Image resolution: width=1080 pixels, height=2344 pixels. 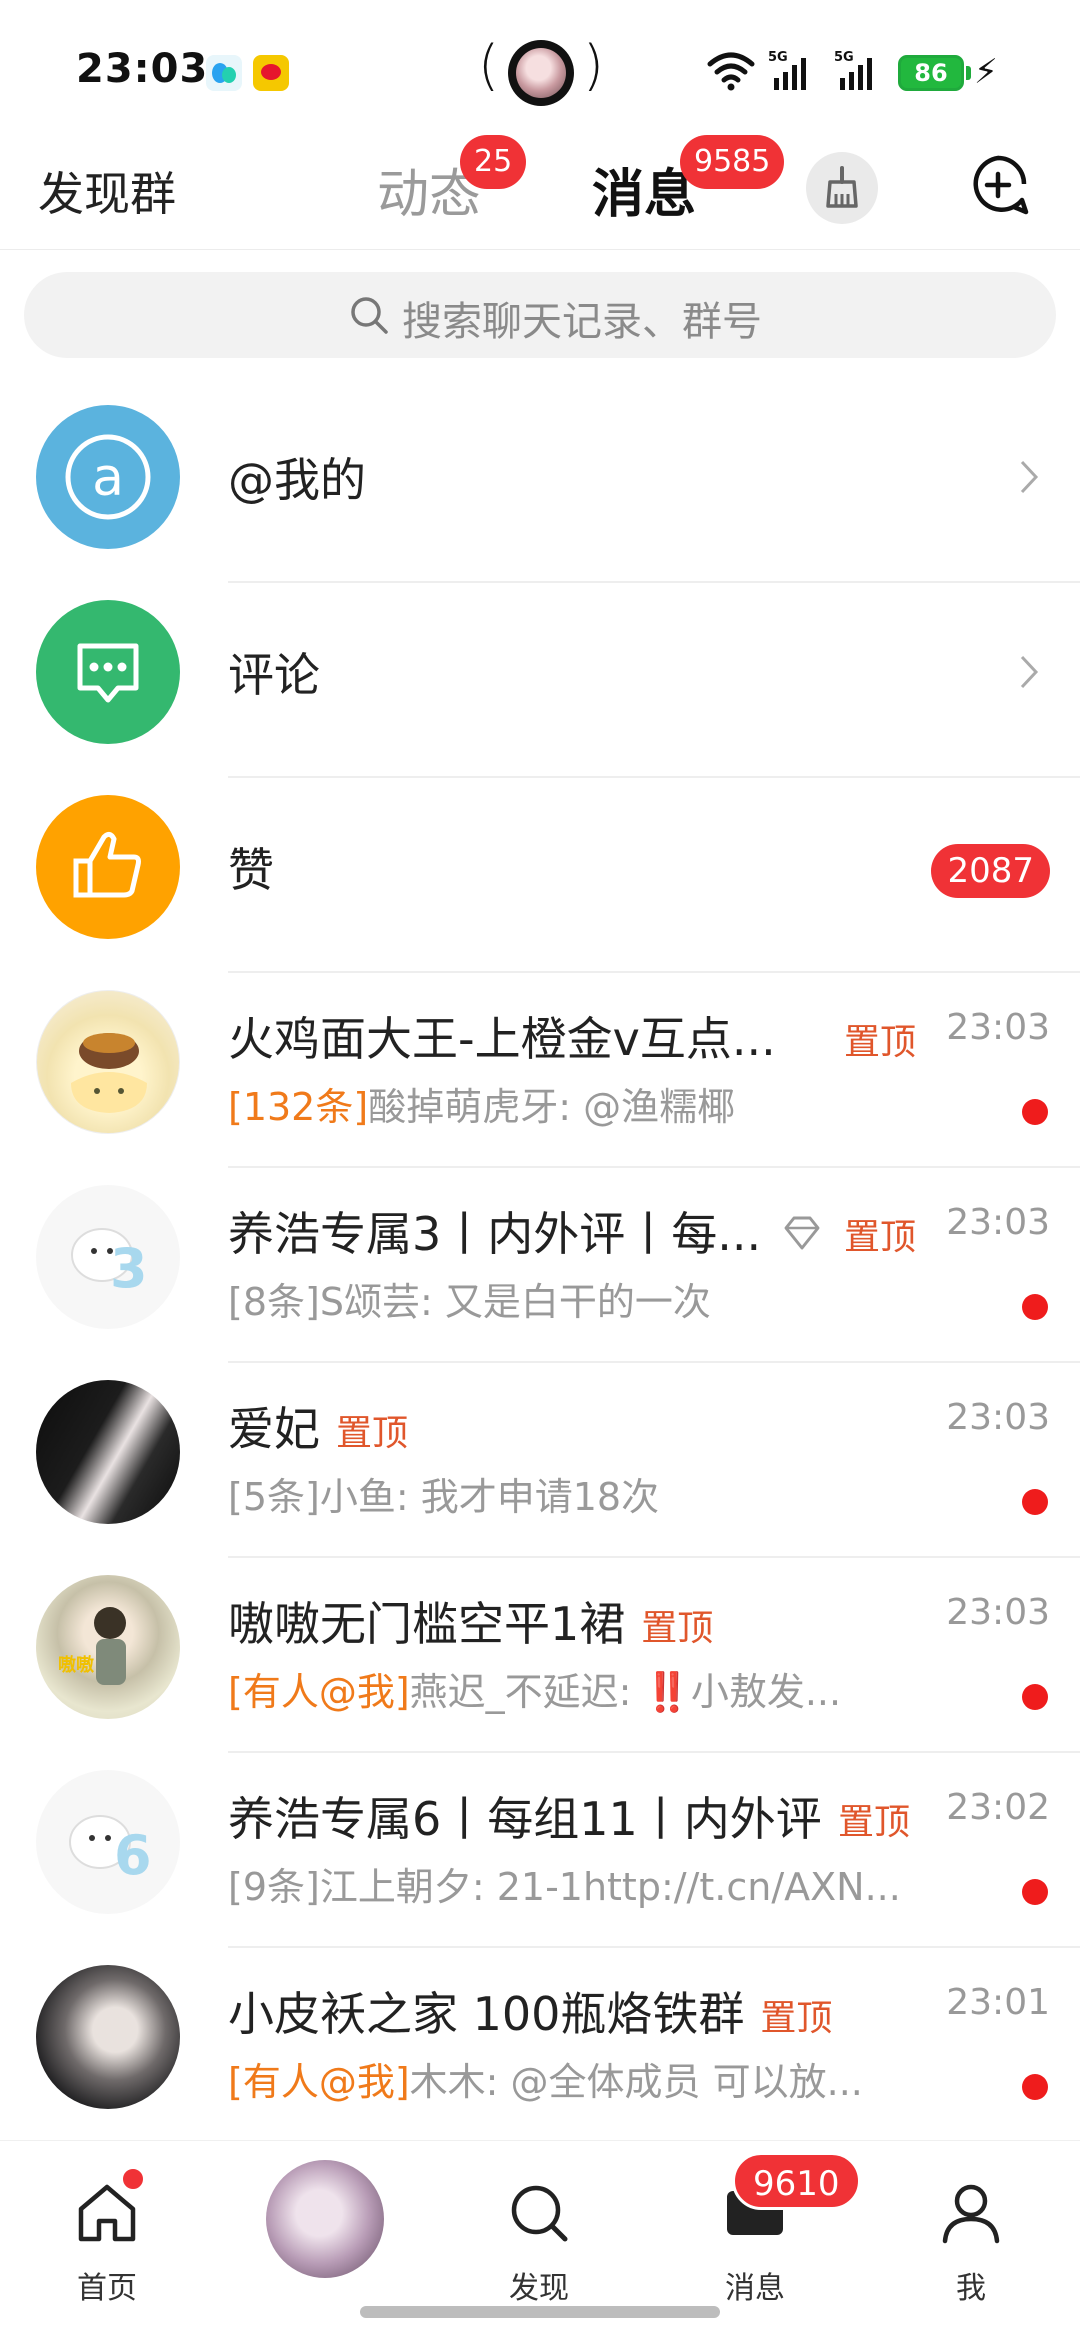 I want to click on wifi-icon, so click(x=731, y=71).